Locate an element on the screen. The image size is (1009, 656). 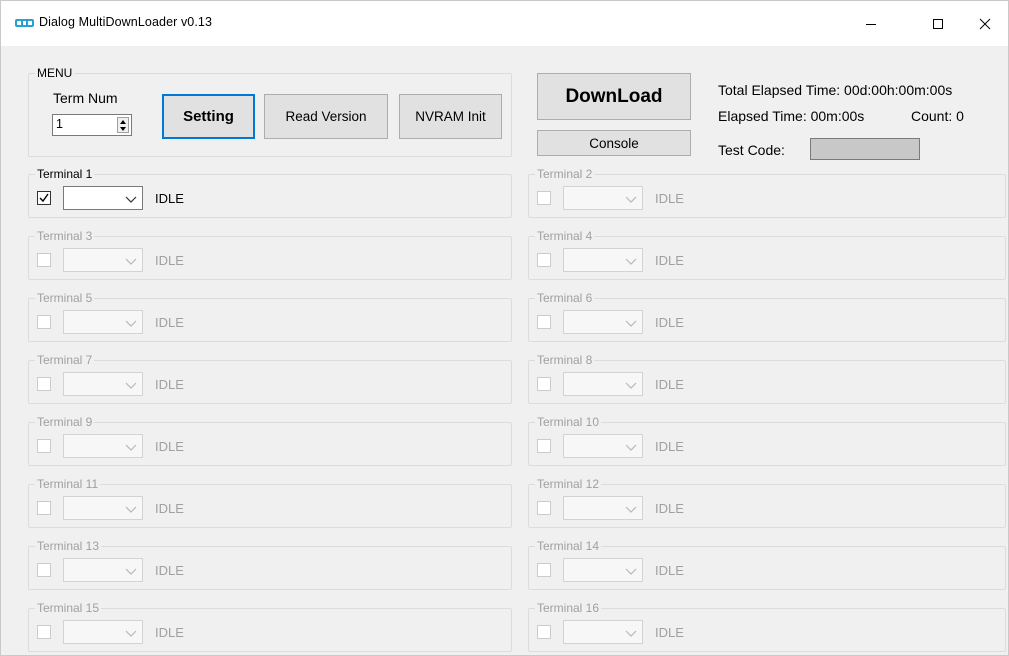
terminal-label: Terminal 1 is located at coordinates (65, 174).